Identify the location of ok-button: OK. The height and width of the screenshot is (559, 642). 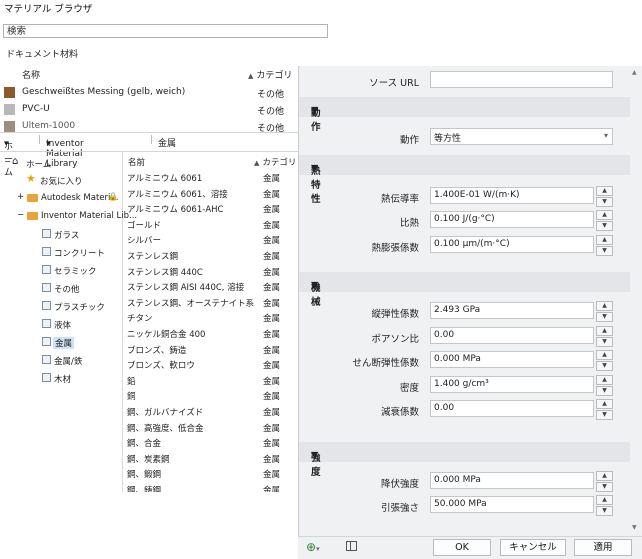
(462, 547).